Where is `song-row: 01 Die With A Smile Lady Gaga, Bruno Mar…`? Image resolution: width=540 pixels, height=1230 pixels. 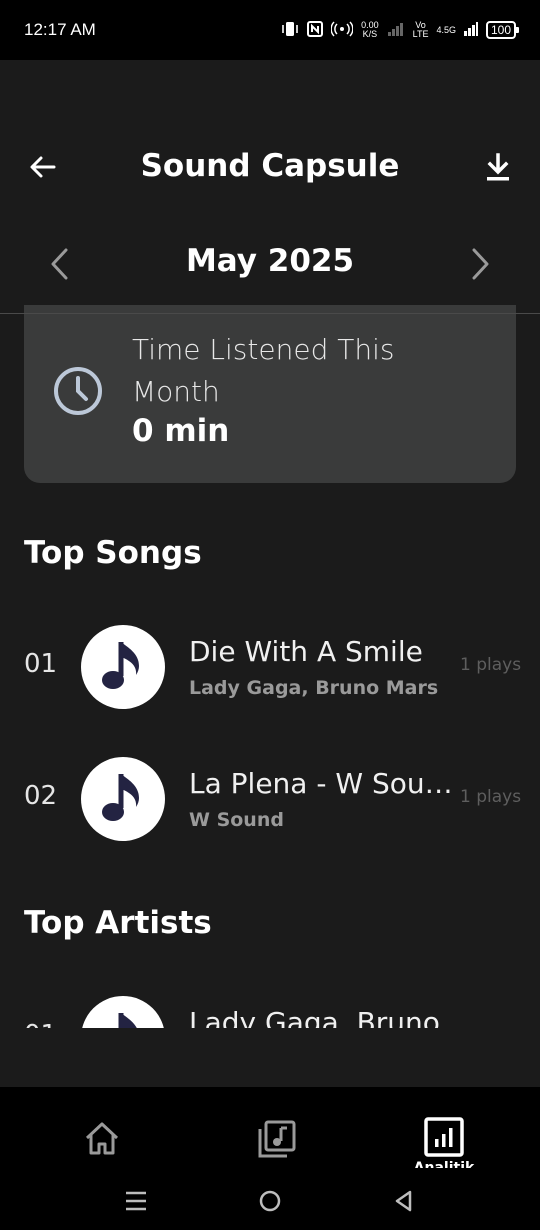
song-row: 01 Die With A Smile Lady Gaga, Bruno Mar… is located at coordinates (270, 670).